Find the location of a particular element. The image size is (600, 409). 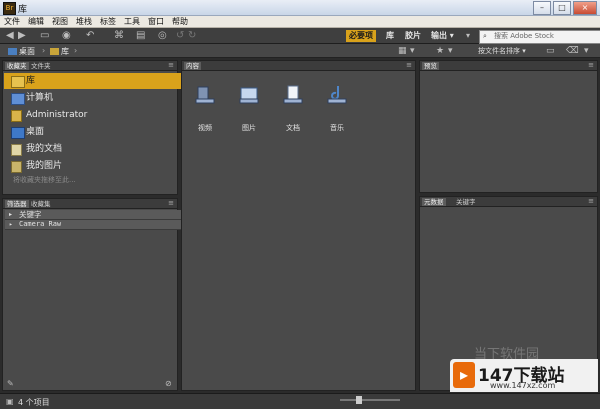

minimize-button: – is located at coordinates (542, 8).